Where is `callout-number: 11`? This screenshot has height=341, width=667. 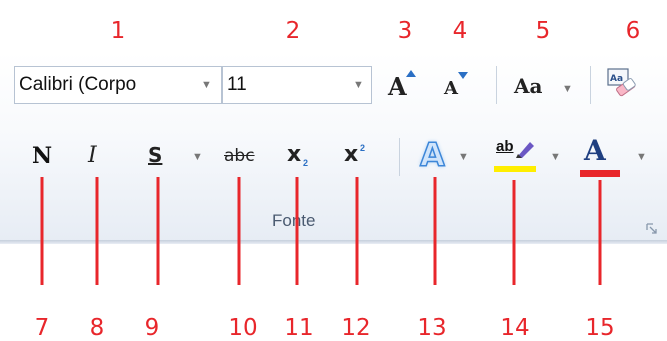
callout-number: 11 is located at coordinates (299, 328).